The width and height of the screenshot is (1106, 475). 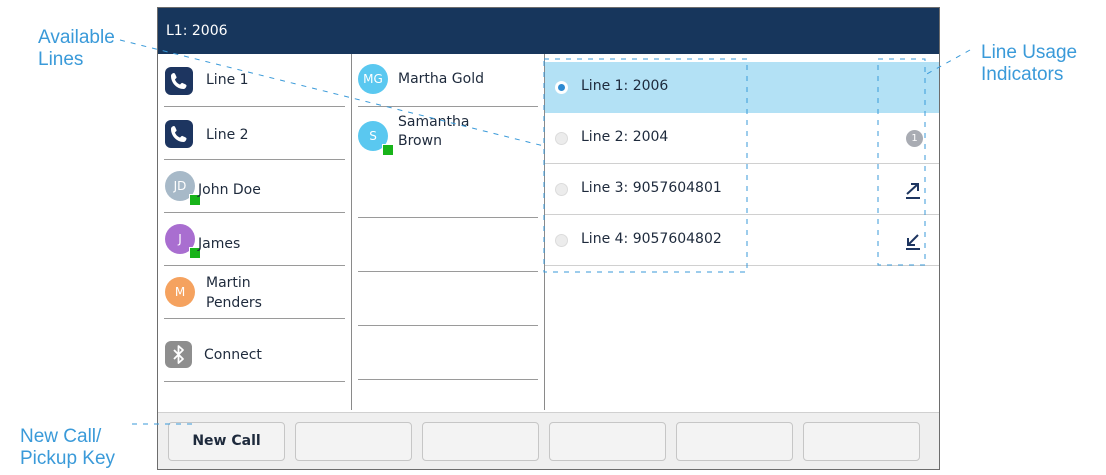 I want to click on avatar: M, so click(x=180, y=292).